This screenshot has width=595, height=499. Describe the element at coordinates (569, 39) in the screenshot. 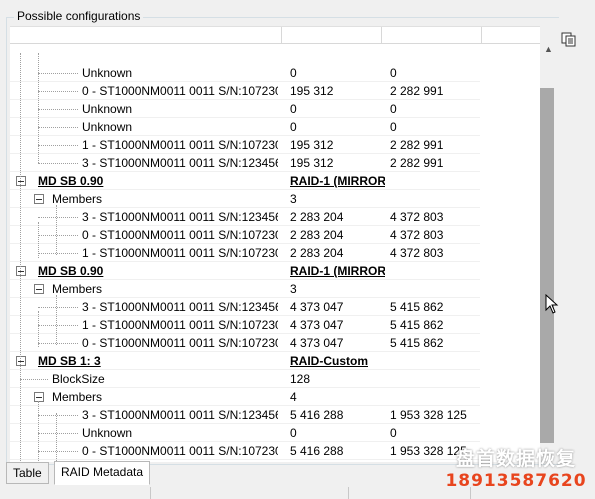

I see `copy-button` at that location.